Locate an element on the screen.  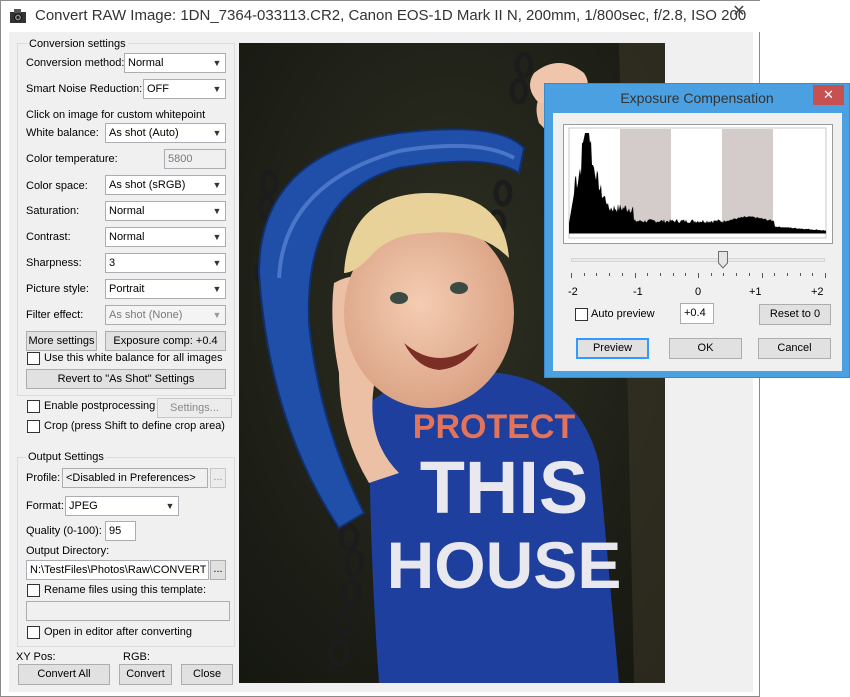
output-directory-field: N:\TestFiles\Photos\Raw\CONVERT is located at coordinates (117, 570).